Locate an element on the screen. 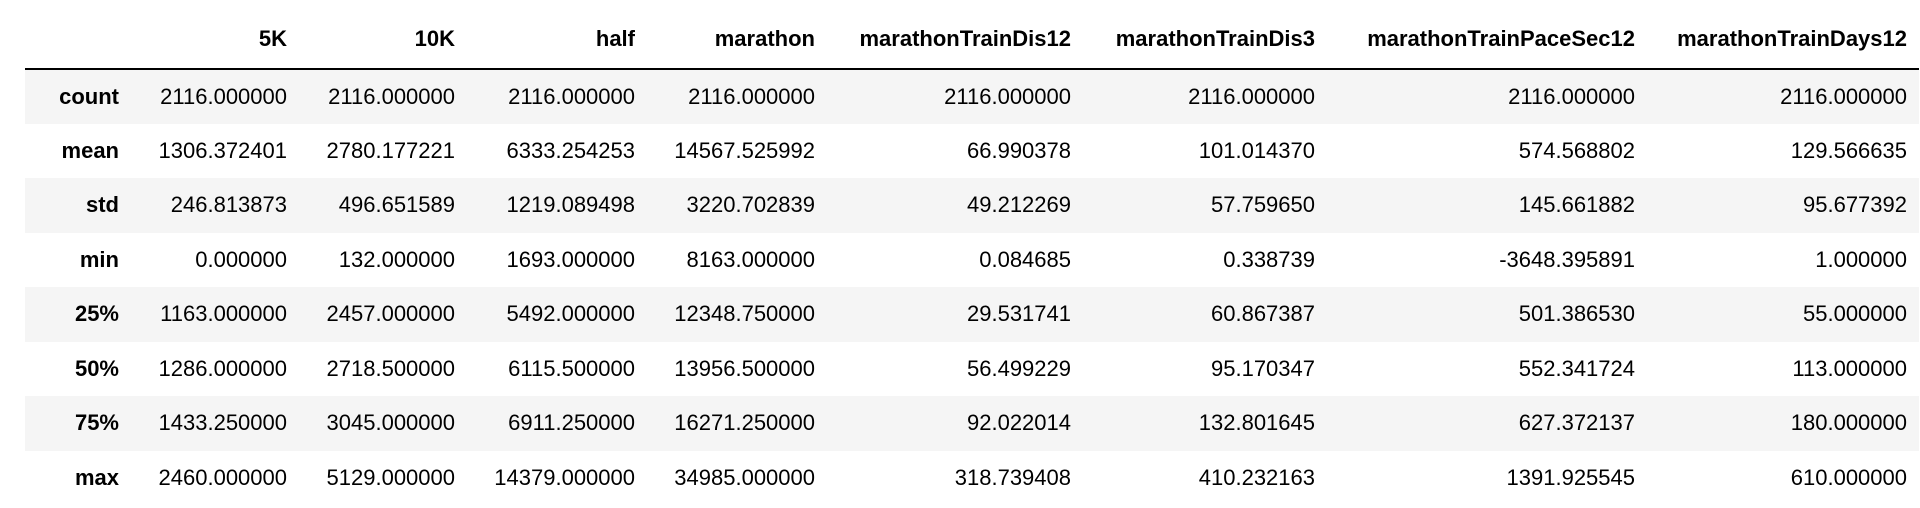 The image size is (1920, 508). row-label: min is located at coordinates (99, 259).